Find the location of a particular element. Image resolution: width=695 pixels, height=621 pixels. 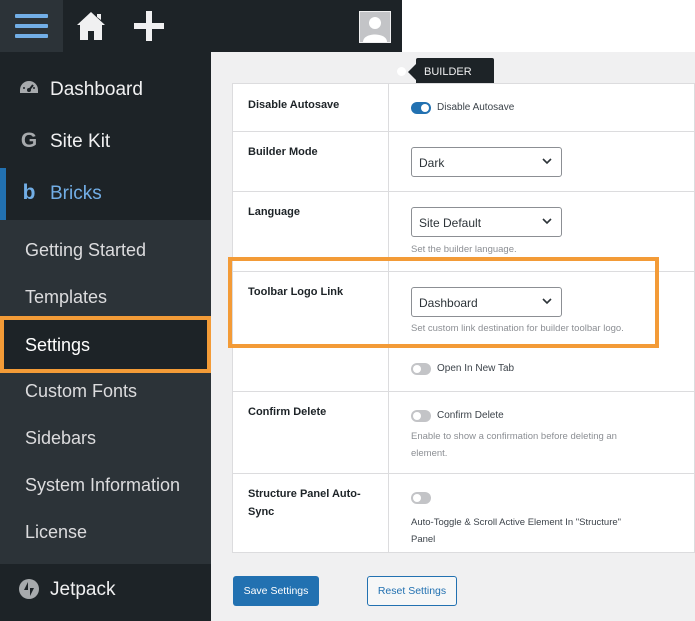

jetpack-bolt-icon is located at coordinates (29, 589).